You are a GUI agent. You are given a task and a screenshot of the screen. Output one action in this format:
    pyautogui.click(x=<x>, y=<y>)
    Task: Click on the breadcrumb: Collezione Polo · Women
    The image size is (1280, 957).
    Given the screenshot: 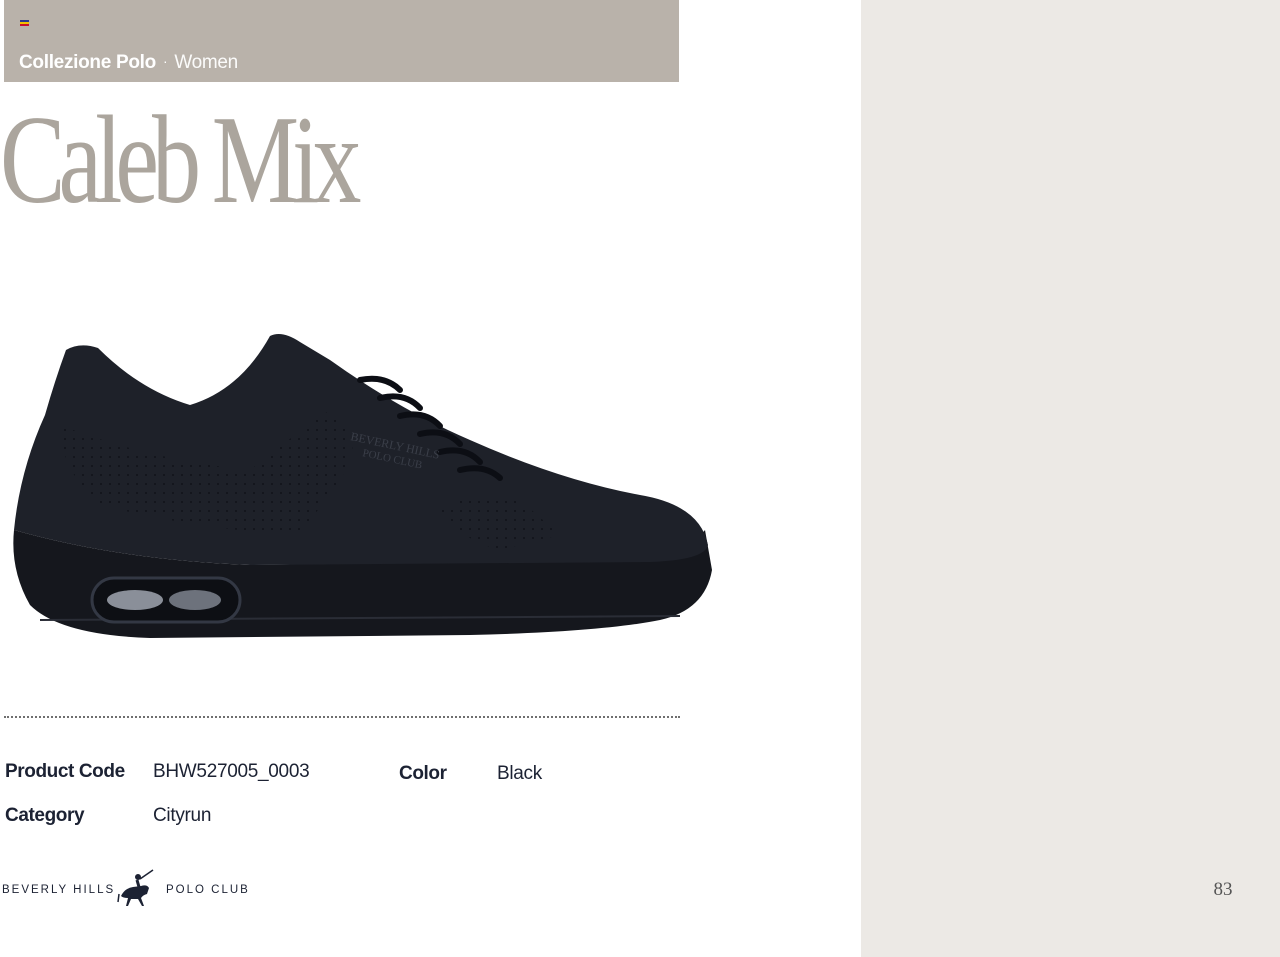 What is the action you would take?
    pyautogui.click(x=128, y=63)
    